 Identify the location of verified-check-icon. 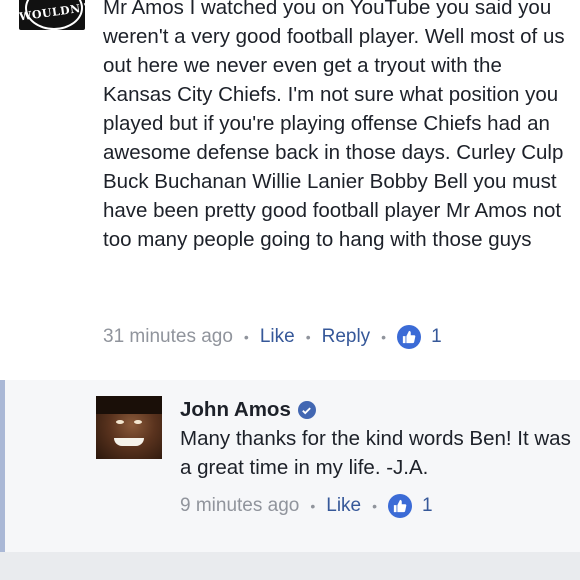
(306, 410).